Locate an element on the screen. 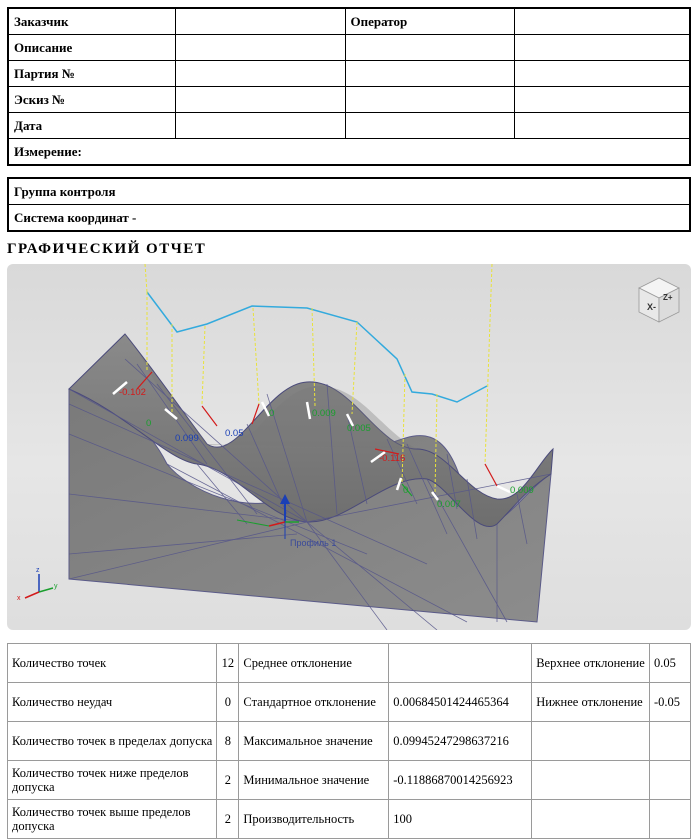 The image size is (700, 840). operator-value is located at coordinates (602, 21).